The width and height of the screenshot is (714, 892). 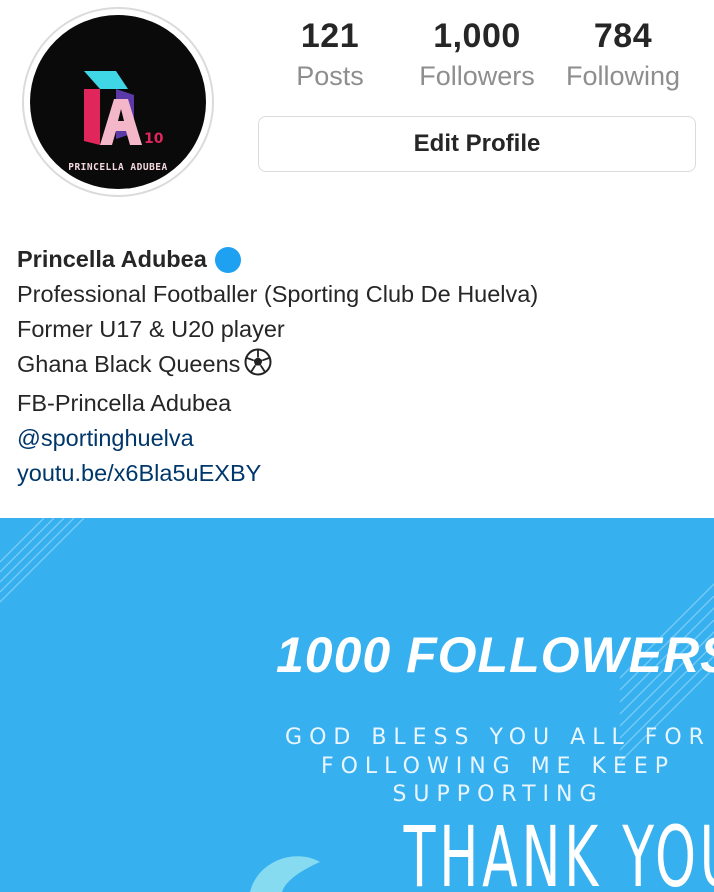 What do you see at coordinates (623, 36) in the screenshot?
I see `following-count: 784` at bounding box center [623, 36].